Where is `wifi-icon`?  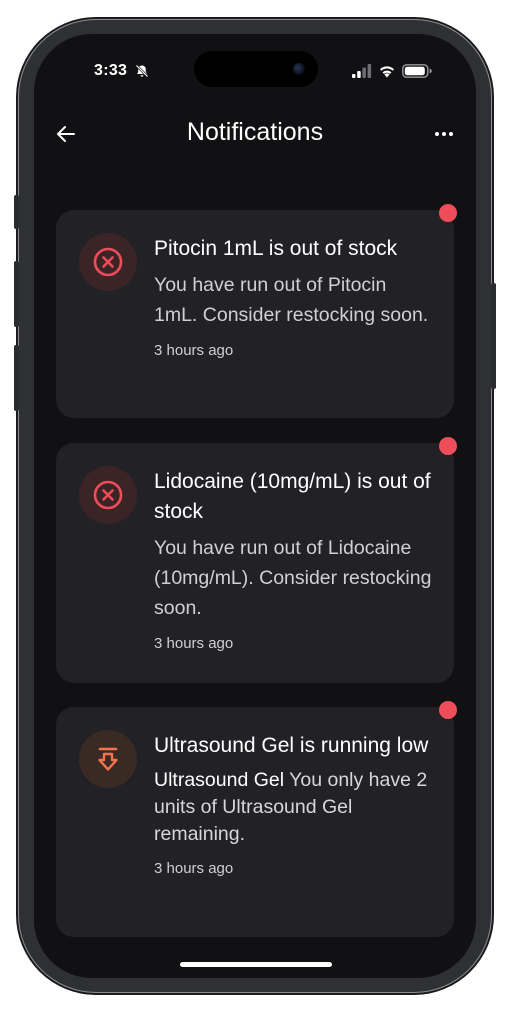
wifi-icon is located at coordinates (387, 72).